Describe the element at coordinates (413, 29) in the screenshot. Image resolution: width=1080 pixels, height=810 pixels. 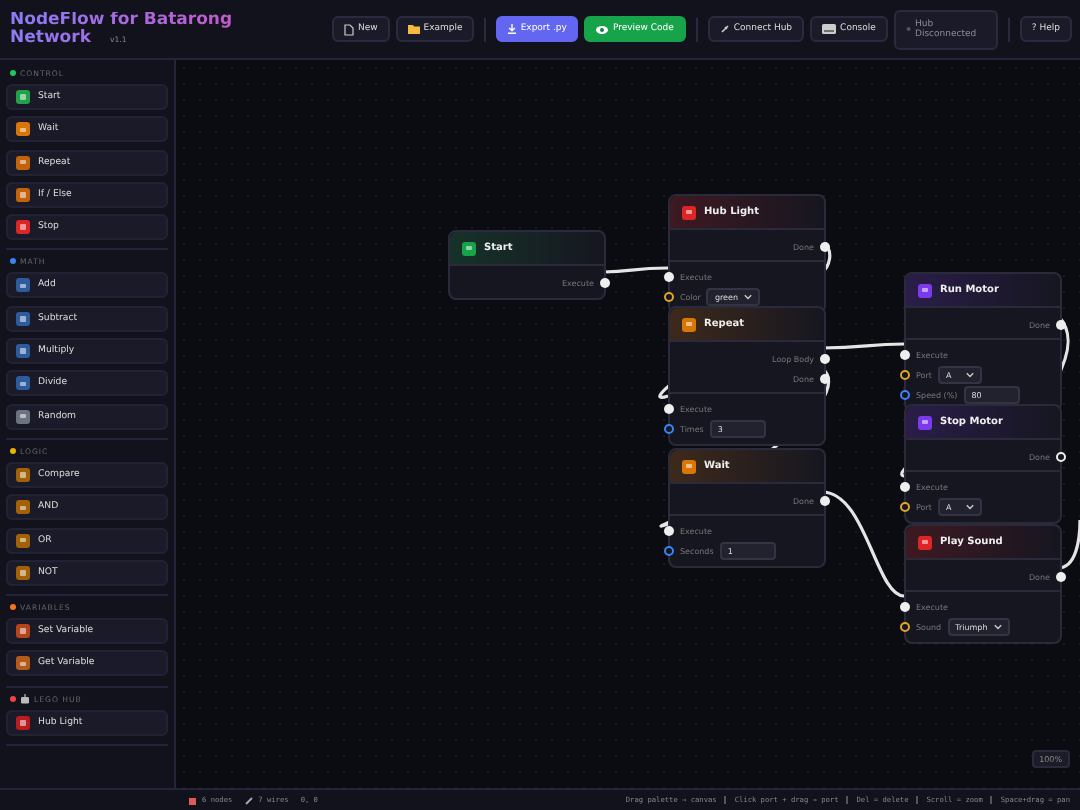
I see `folder-icon` at that location.